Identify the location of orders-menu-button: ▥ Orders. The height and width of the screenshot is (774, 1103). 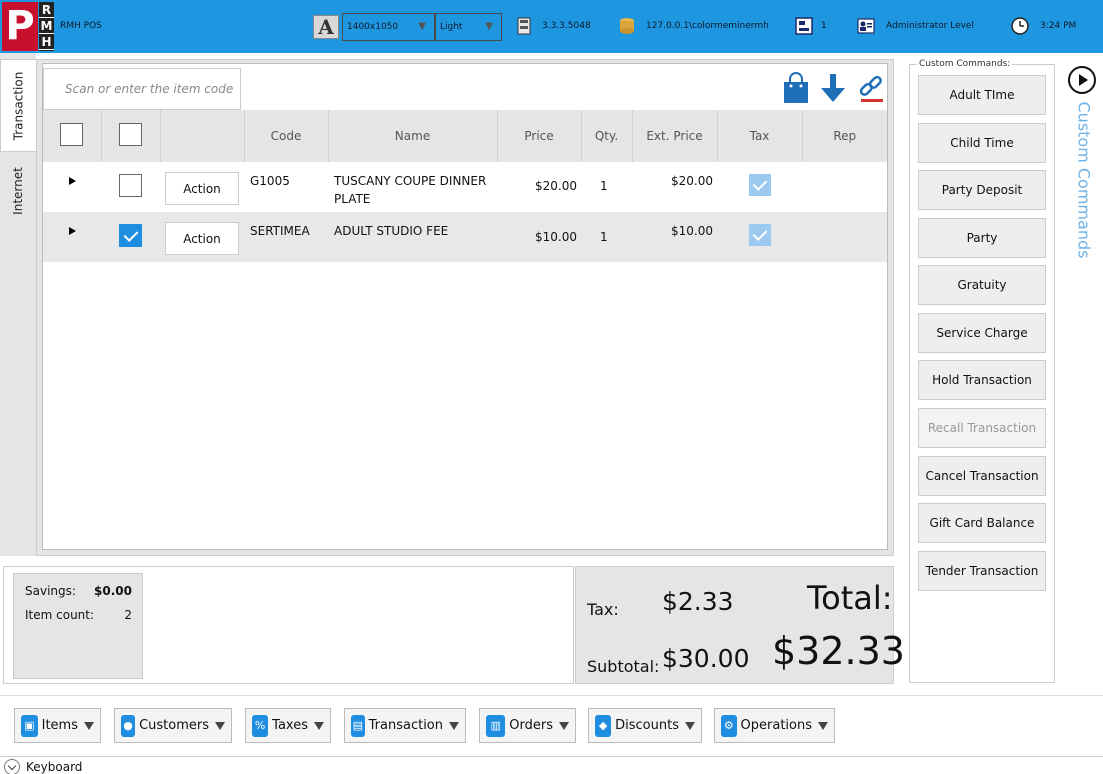
(527, 725).